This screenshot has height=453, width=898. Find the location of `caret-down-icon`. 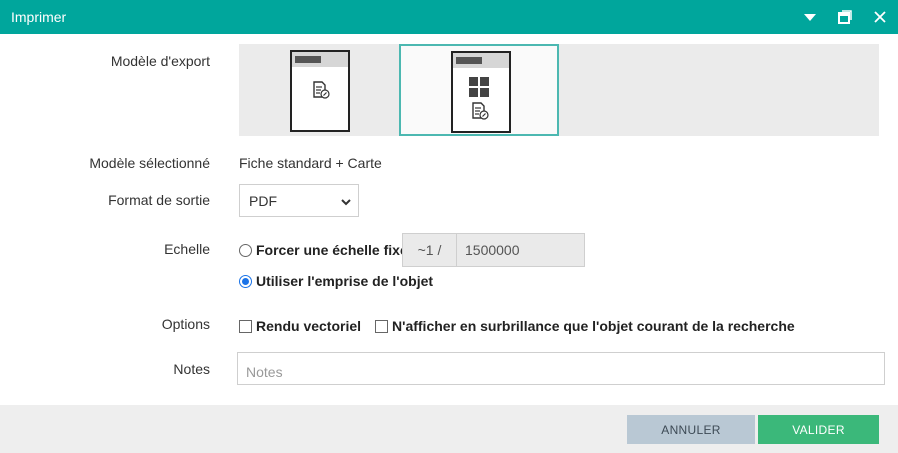

caret-down-icon is located at coordinates (810, 17).